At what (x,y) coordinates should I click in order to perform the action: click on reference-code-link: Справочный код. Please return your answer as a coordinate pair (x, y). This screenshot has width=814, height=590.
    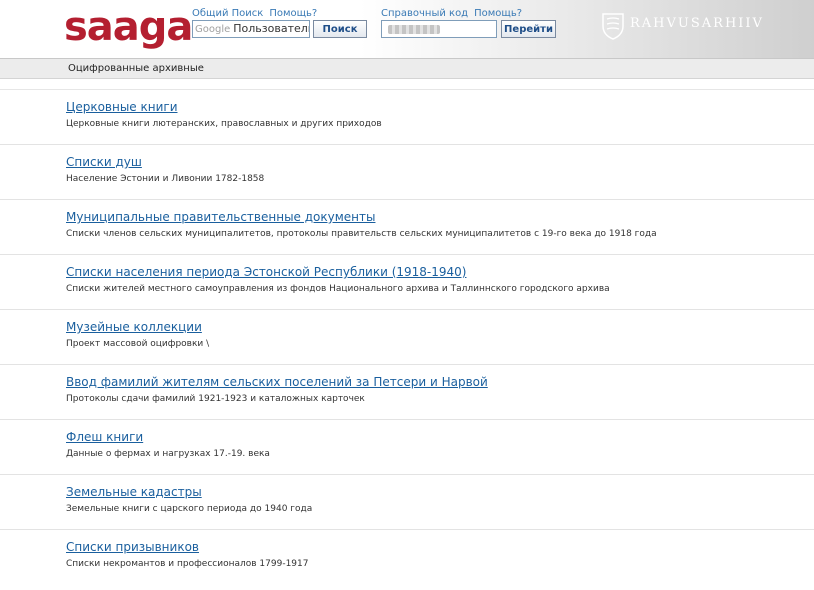
    Looking at the image, I should click on (424, 13).